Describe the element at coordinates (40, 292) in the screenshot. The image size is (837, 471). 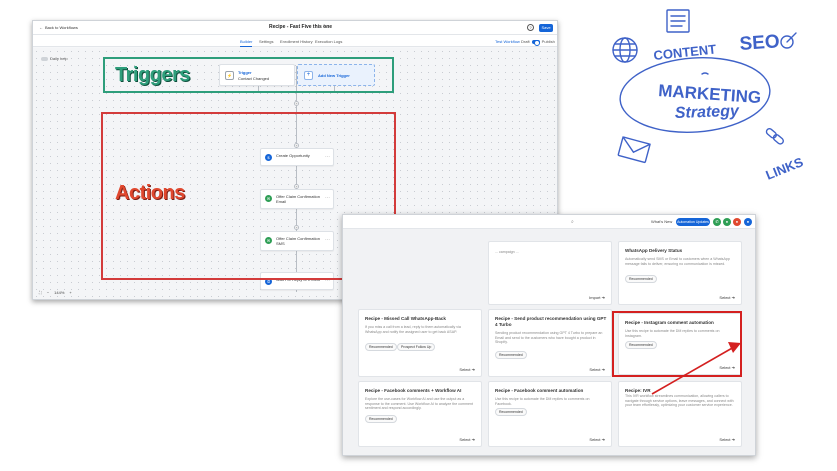
I see `fit-screen-icon: ⛶` at that location.